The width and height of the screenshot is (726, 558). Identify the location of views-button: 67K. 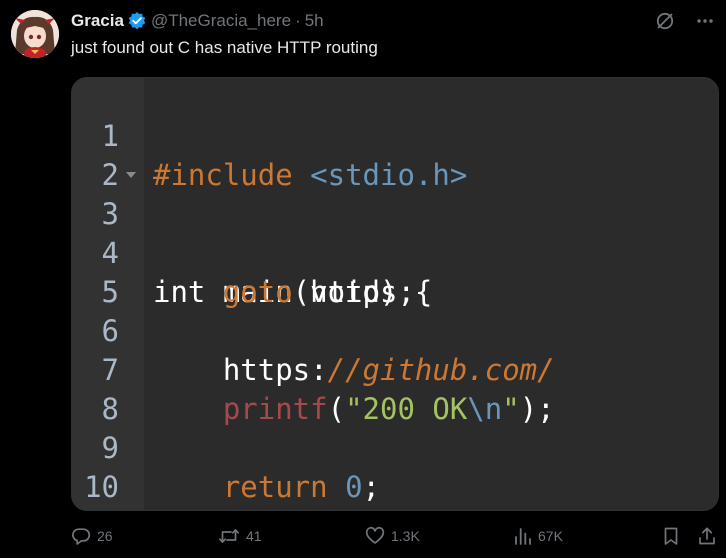
(537, 536).